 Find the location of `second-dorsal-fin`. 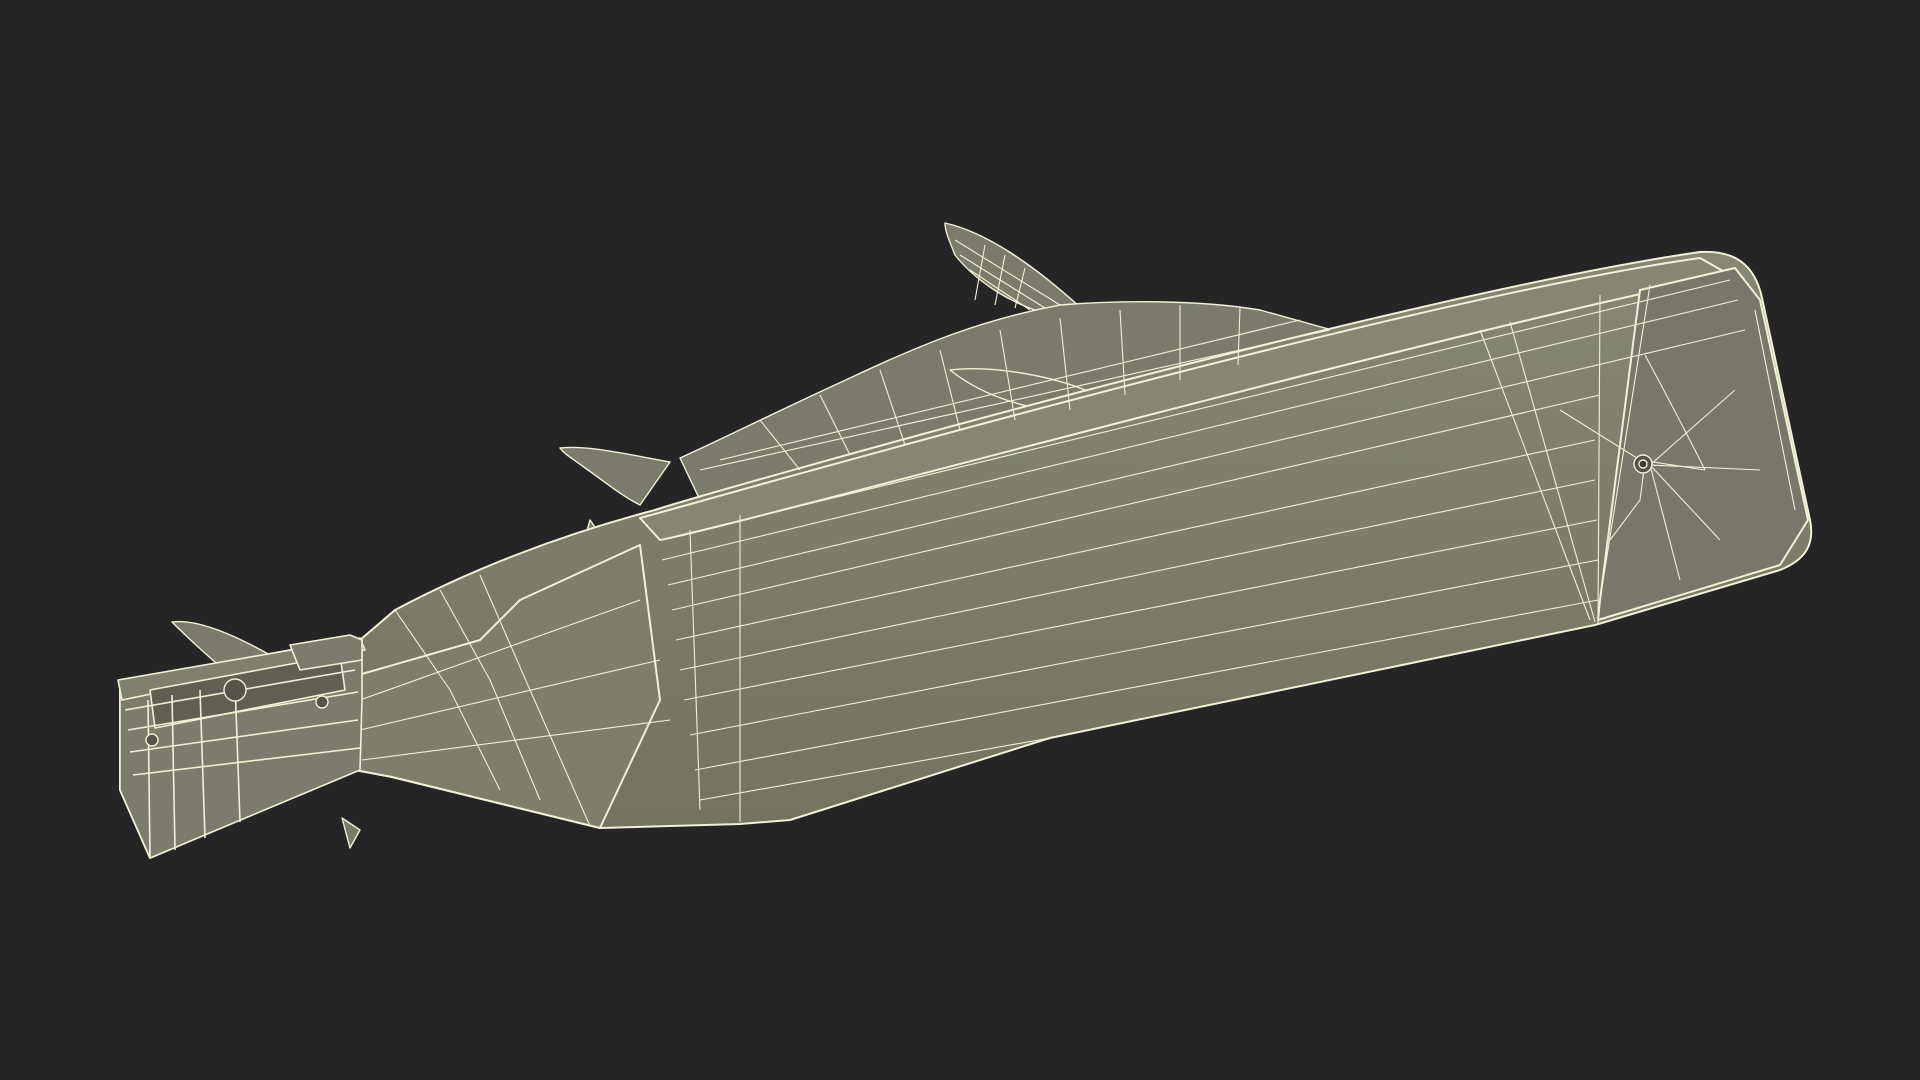

second-dorsal-fin is located at coordinates (615, 476).